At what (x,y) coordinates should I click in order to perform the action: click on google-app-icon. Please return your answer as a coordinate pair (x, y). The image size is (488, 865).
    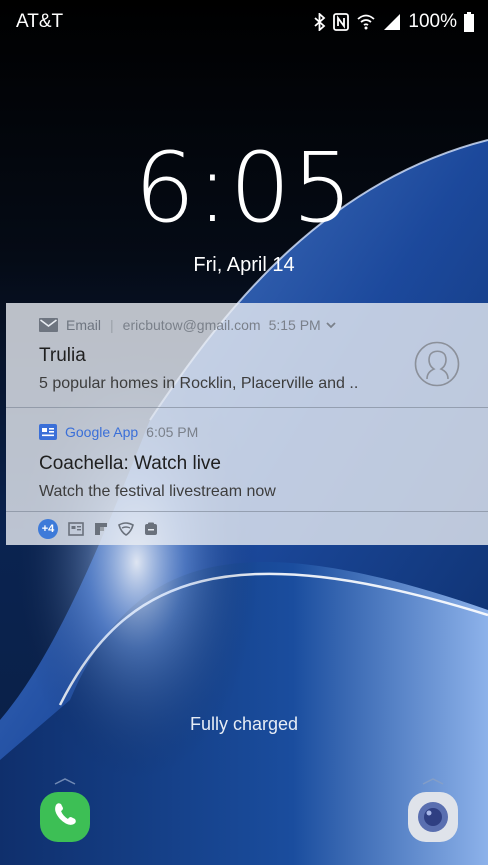
    Looking at the image, I should click on (48, 432).